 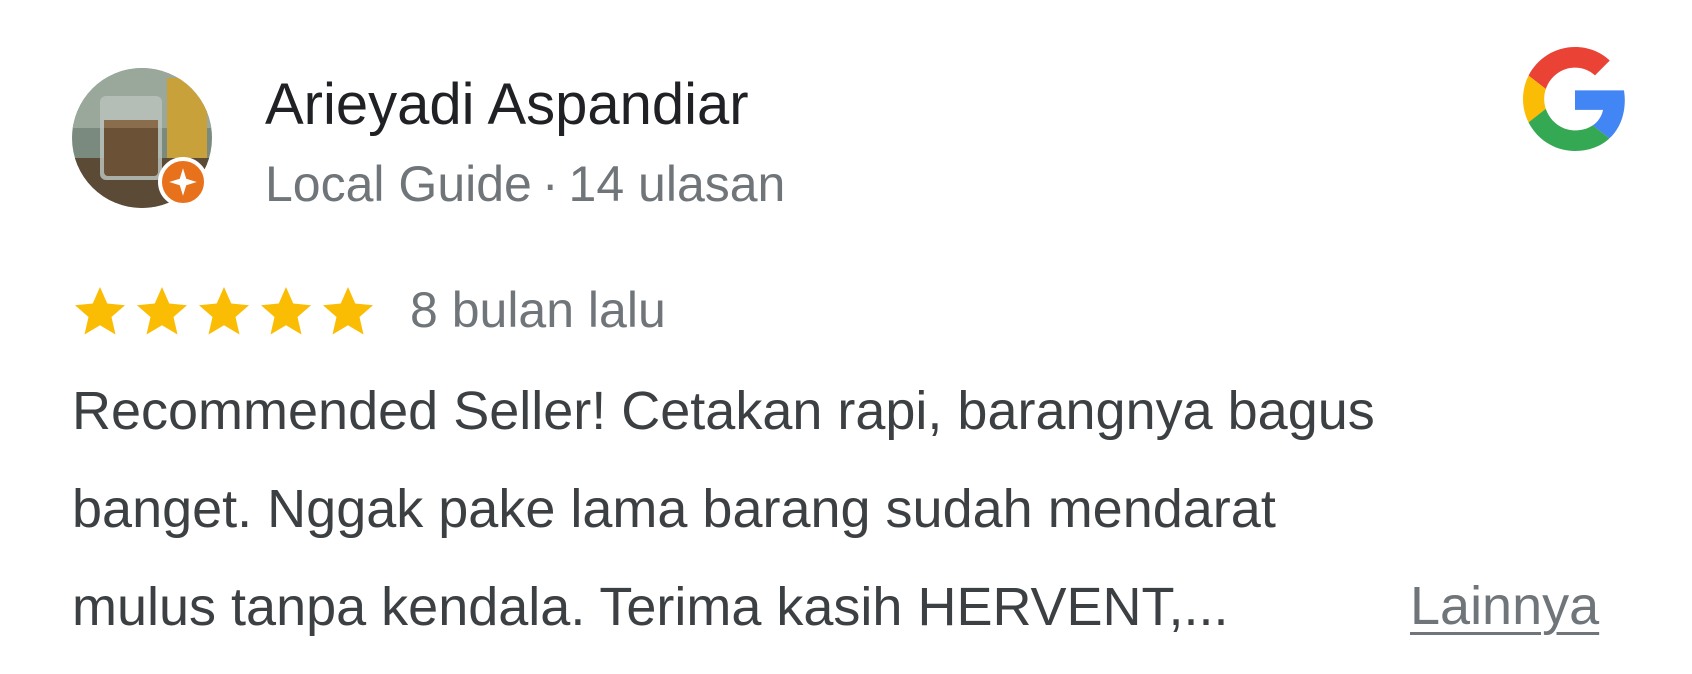 I want to click on review-count: 14 ulasan, so click(x=677, y=184).